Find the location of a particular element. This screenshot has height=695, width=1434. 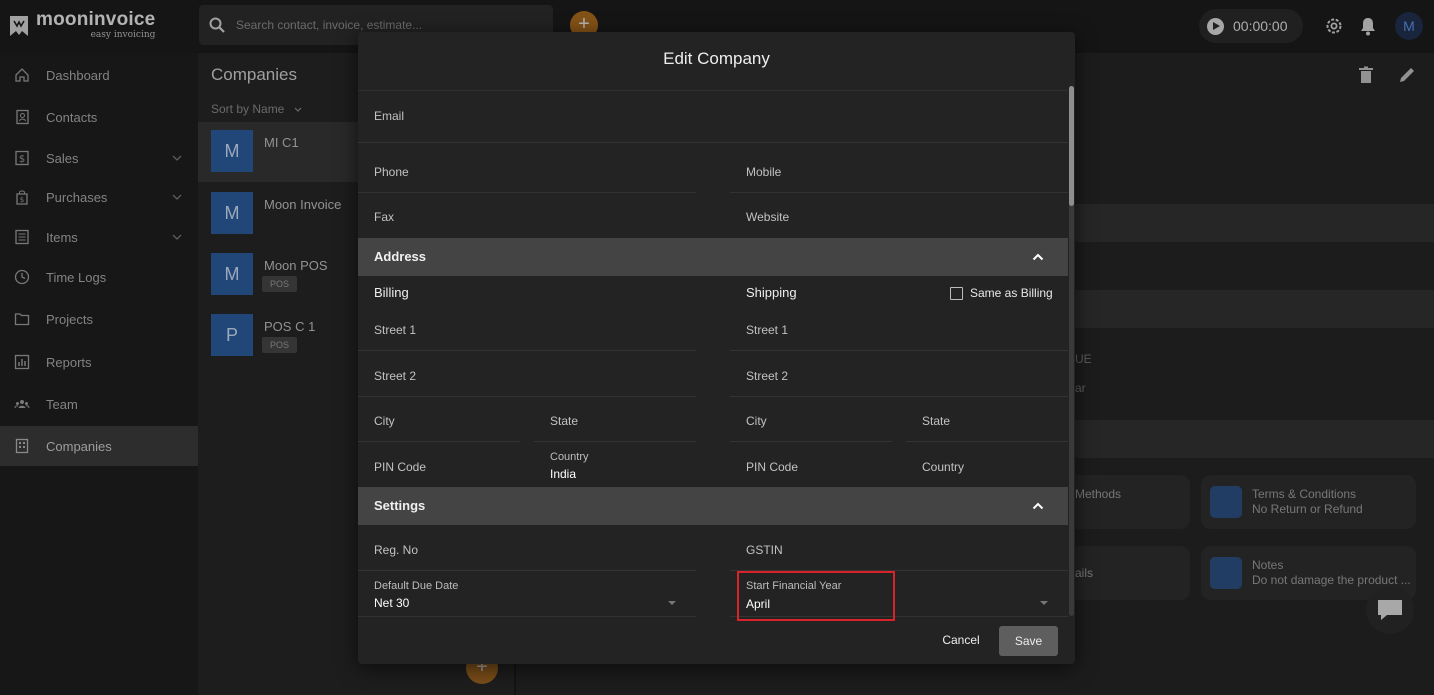

save-button: Save is located at coordinates (1028, 641).